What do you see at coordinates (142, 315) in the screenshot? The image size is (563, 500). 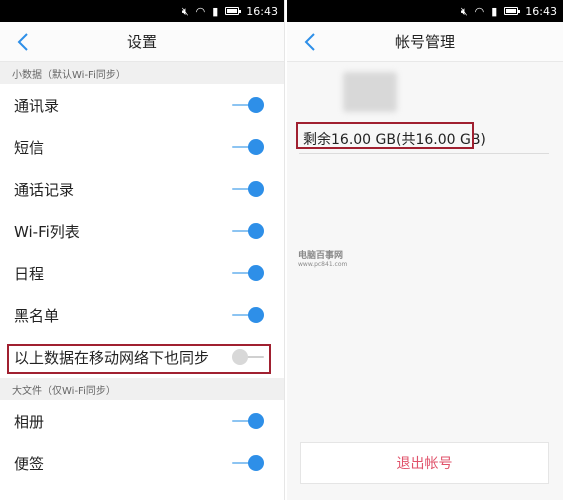 I see `setting-row-blacklist: 黑名单` at bounding box center [142, 315].